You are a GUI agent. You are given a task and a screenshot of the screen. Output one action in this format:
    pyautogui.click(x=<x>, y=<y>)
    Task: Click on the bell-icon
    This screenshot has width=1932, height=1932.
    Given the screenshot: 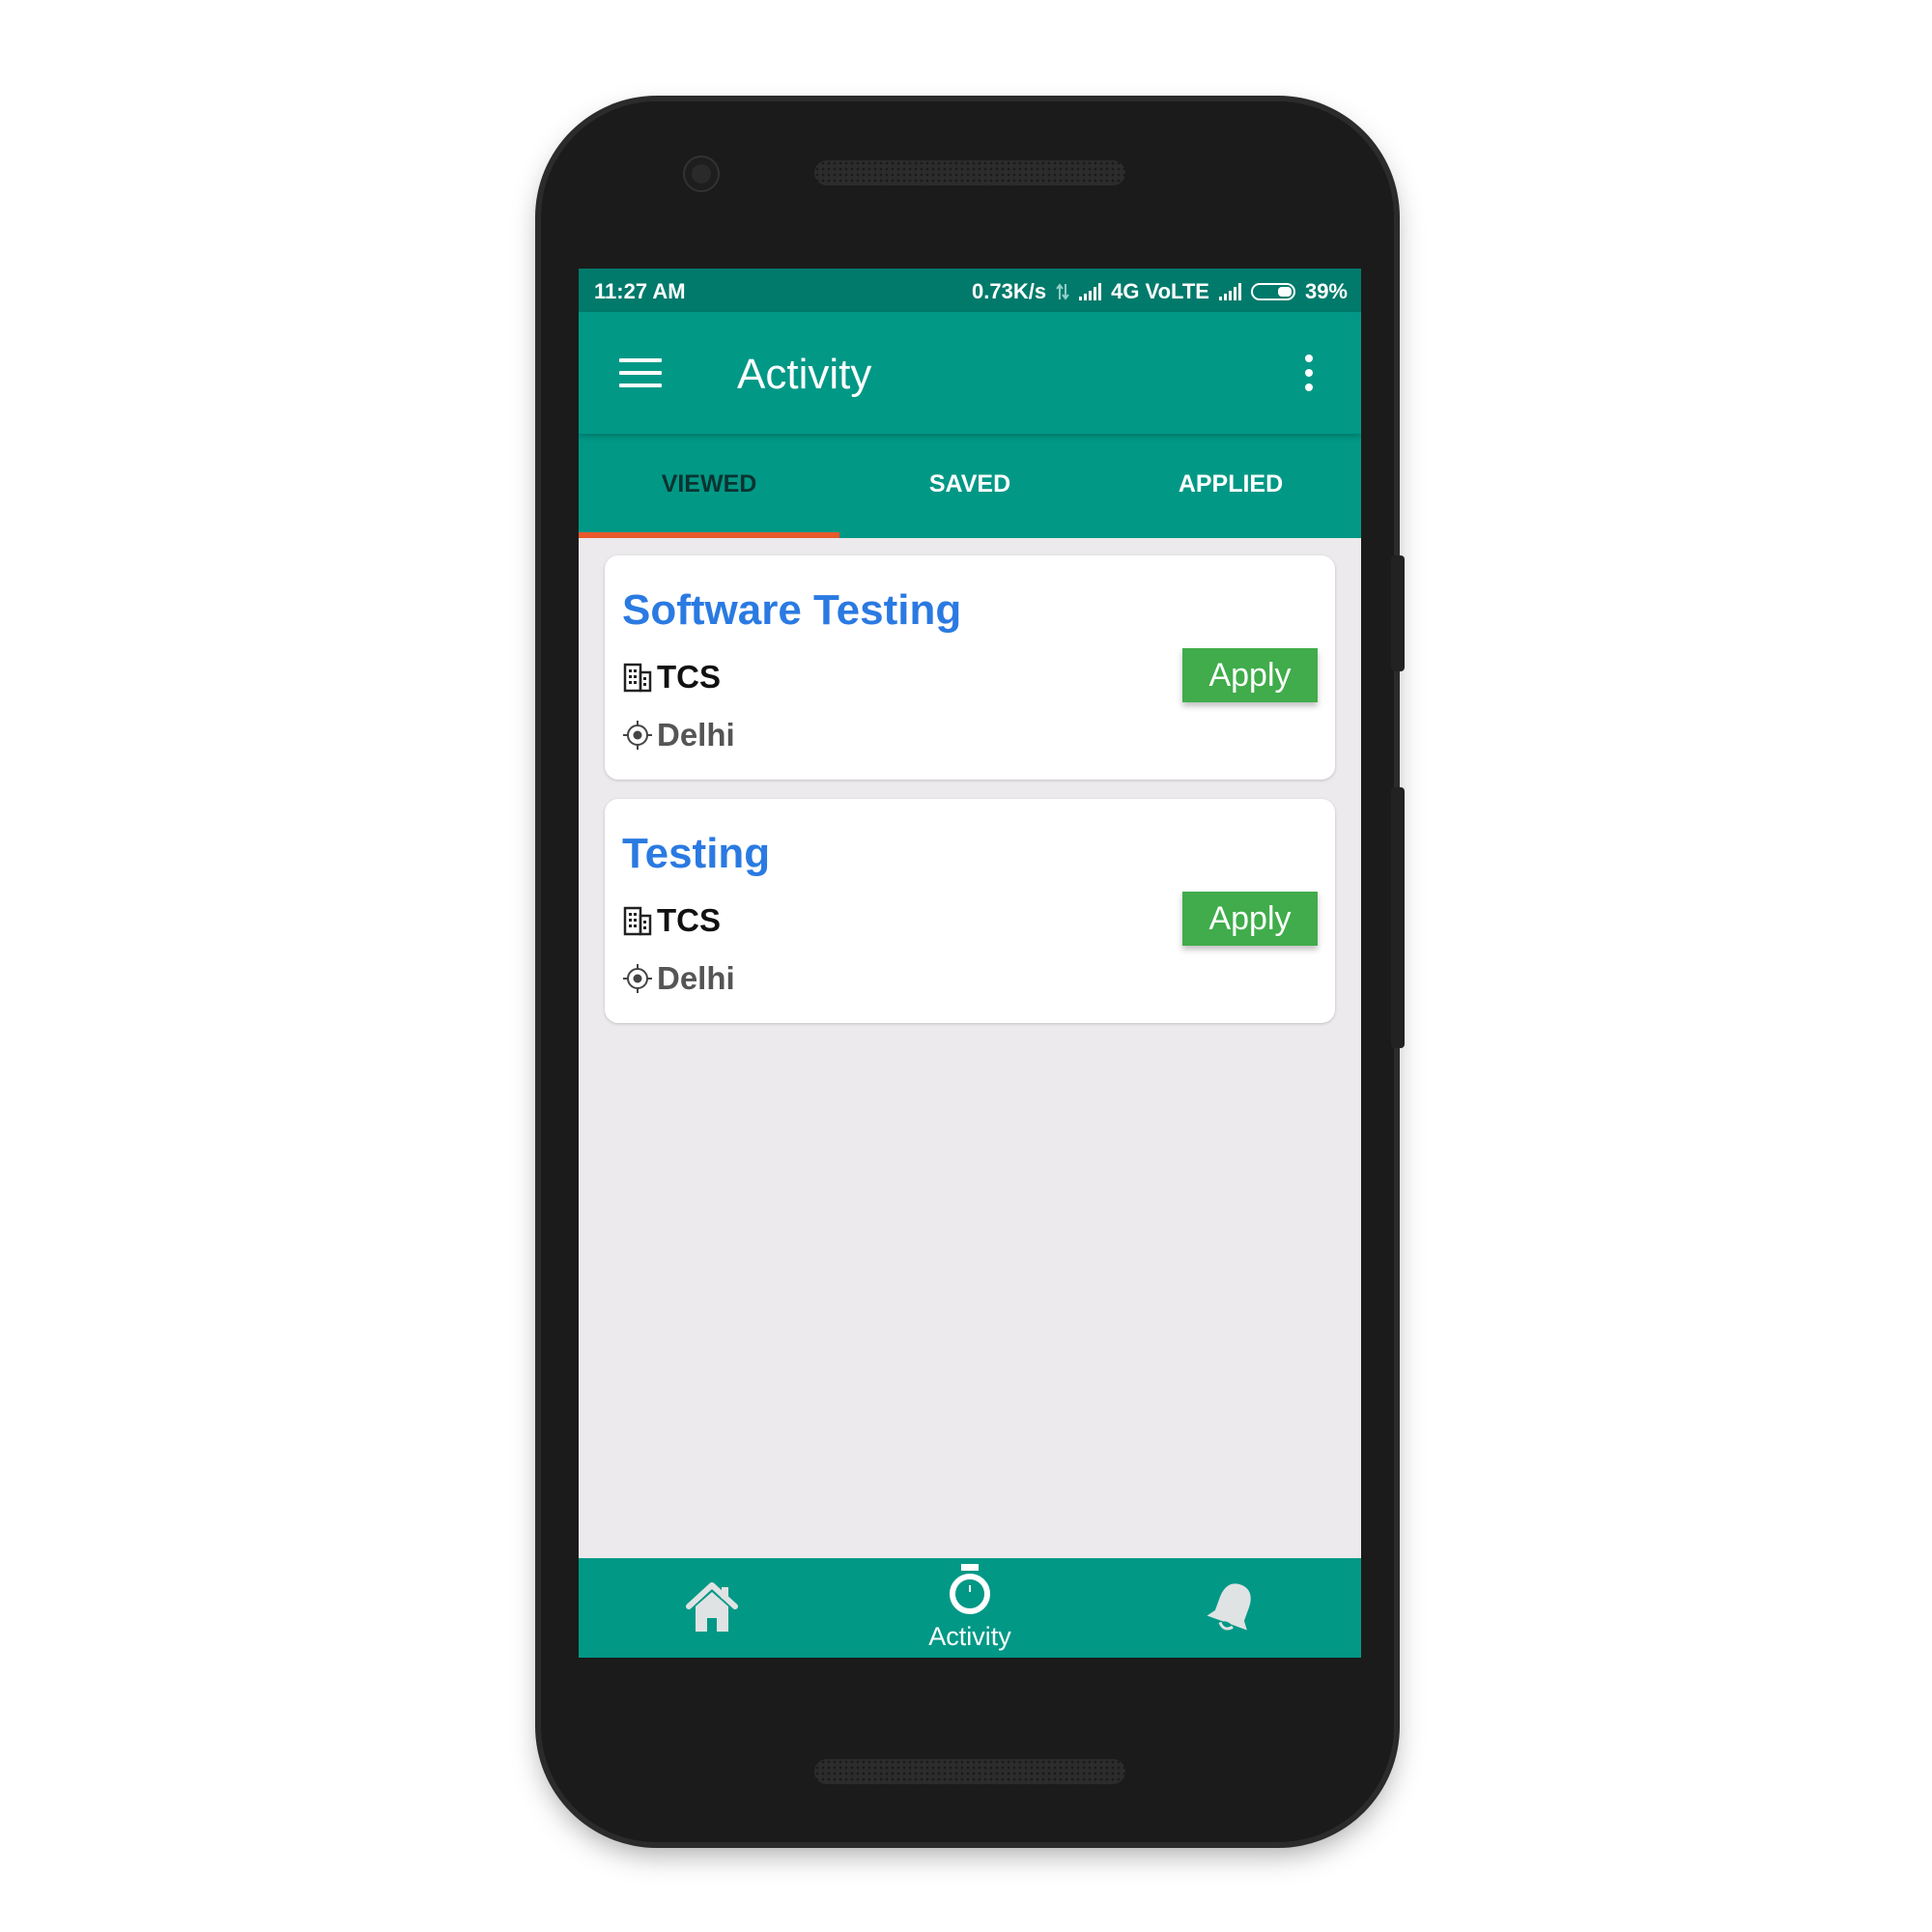 What is the action you would take?
    pyautogui.click(x=1229, y=1607)
    